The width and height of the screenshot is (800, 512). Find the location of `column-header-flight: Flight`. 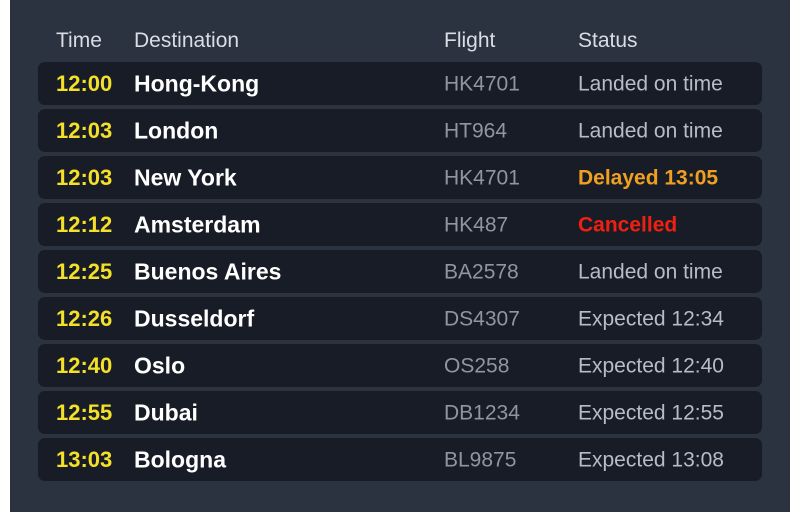

column-header-flight: Flight is located at coordinates (470, 40).